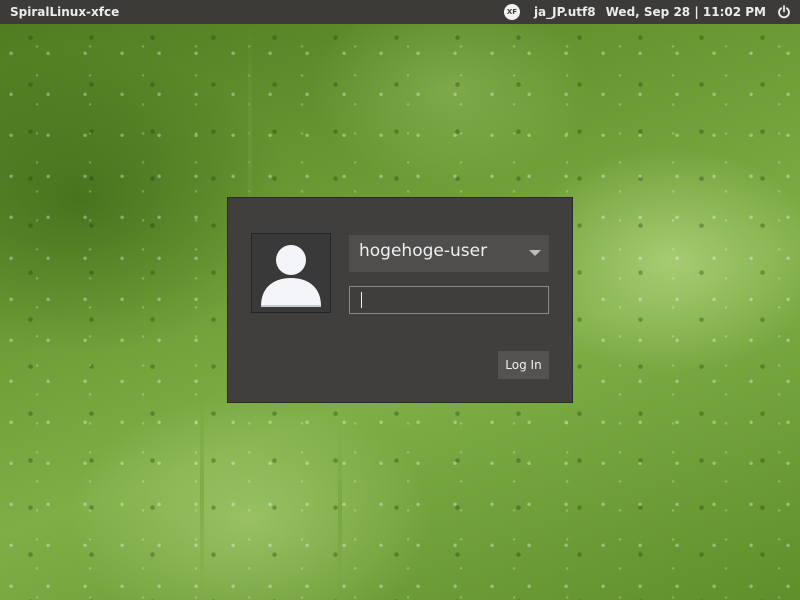 The height and width of the screenshot is (600, 800). What do you see at coordinates (65, 12) in the screenshot?
I see `hostname-label: SpiralLinux-xfce` at bounding box center [65, 12].